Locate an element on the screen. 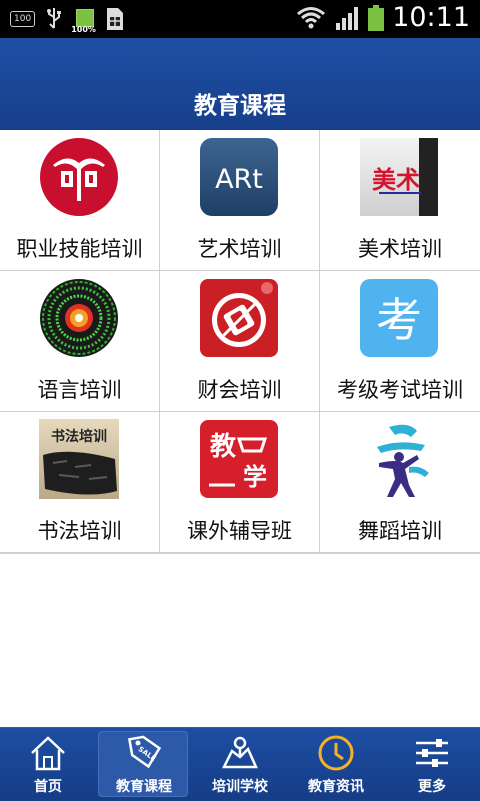 The width and height of the screenshot is (480, 801). status-bar: 100 100% 10:11 is located at coordinates (240, 19).